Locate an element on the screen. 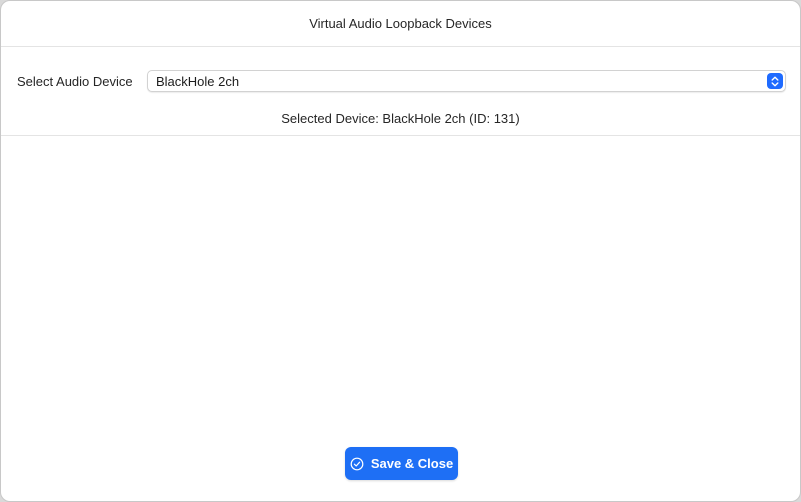 This screenshot has width=801, height=502. device-selector-row: Select Audio Device BlackHole 2ch is located at coordinates (401, 81).